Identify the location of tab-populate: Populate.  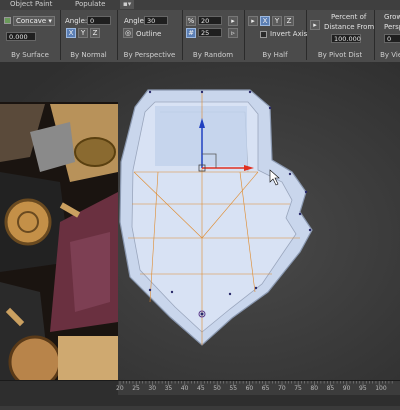
(90, 4).